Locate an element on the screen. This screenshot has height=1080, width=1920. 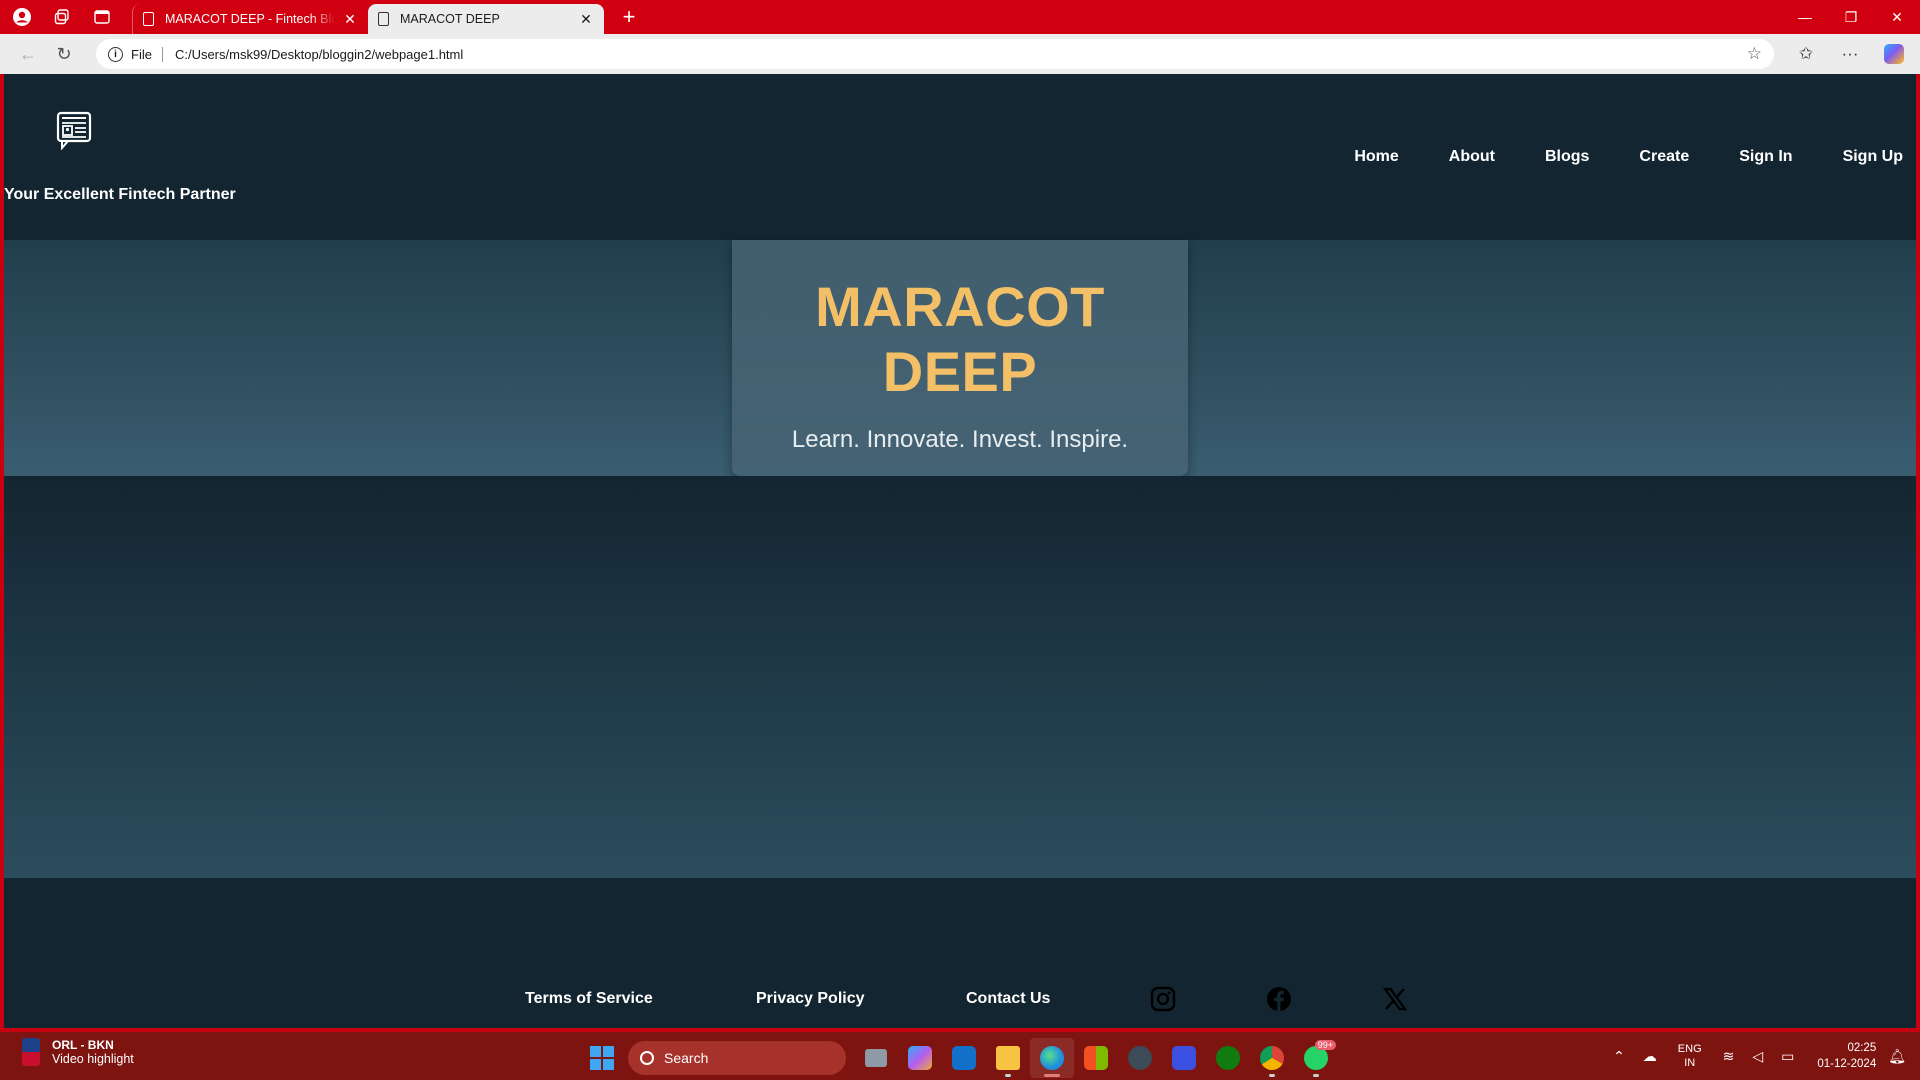
clock-date: 01-12-2024 is located at coordinates (1847, 1064).